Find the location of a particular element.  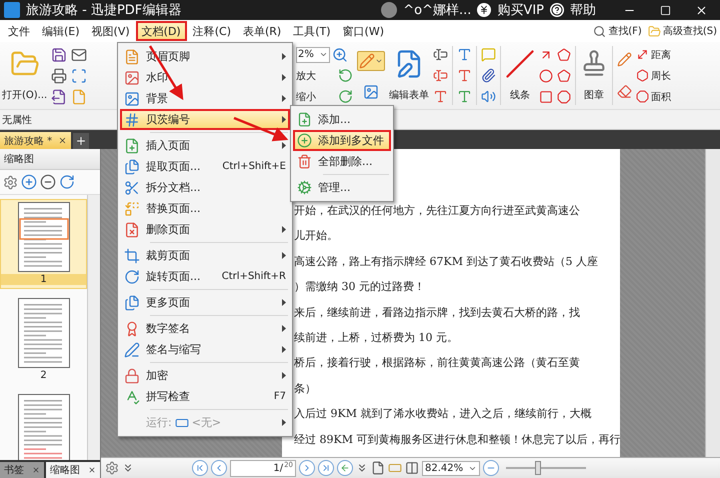

menu-entry: 加密 is located at coordinates (205, 375).